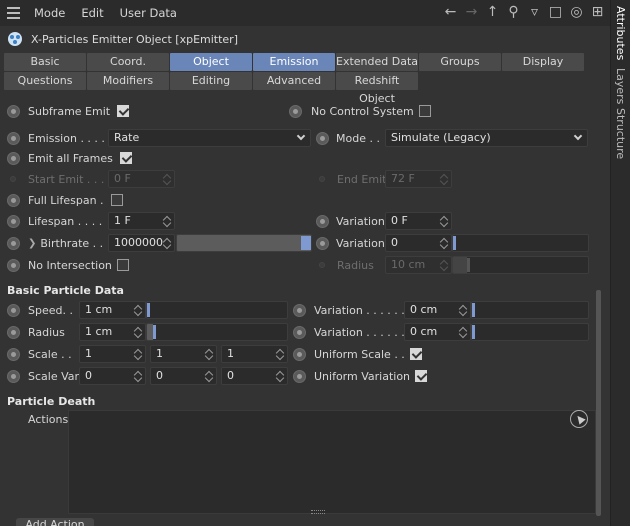 This screenshot has height=526, width=630. Describe the element at coordinates (555, 12) in the screenshot. I see `lock-icon: □` at that location.